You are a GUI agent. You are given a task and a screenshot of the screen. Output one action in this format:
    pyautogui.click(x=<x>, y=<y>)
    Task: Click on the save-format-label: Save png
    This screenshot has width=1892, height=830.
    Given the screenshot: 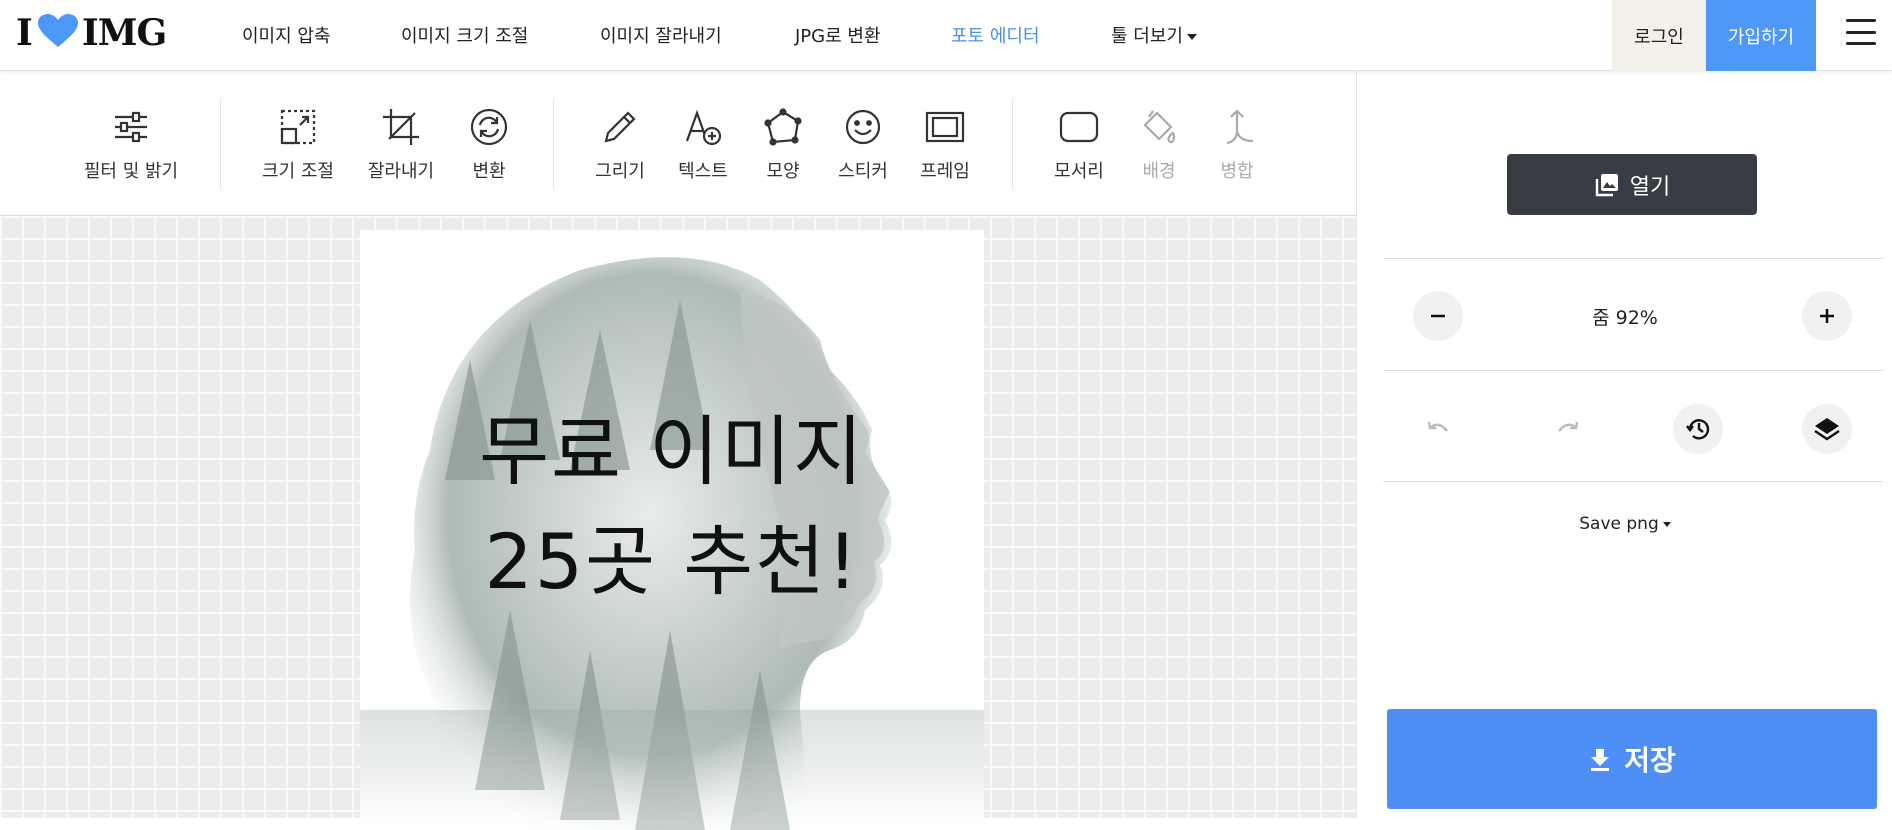 What is the action you would take?
    pyautogui.click(x=1619, y=524)
    